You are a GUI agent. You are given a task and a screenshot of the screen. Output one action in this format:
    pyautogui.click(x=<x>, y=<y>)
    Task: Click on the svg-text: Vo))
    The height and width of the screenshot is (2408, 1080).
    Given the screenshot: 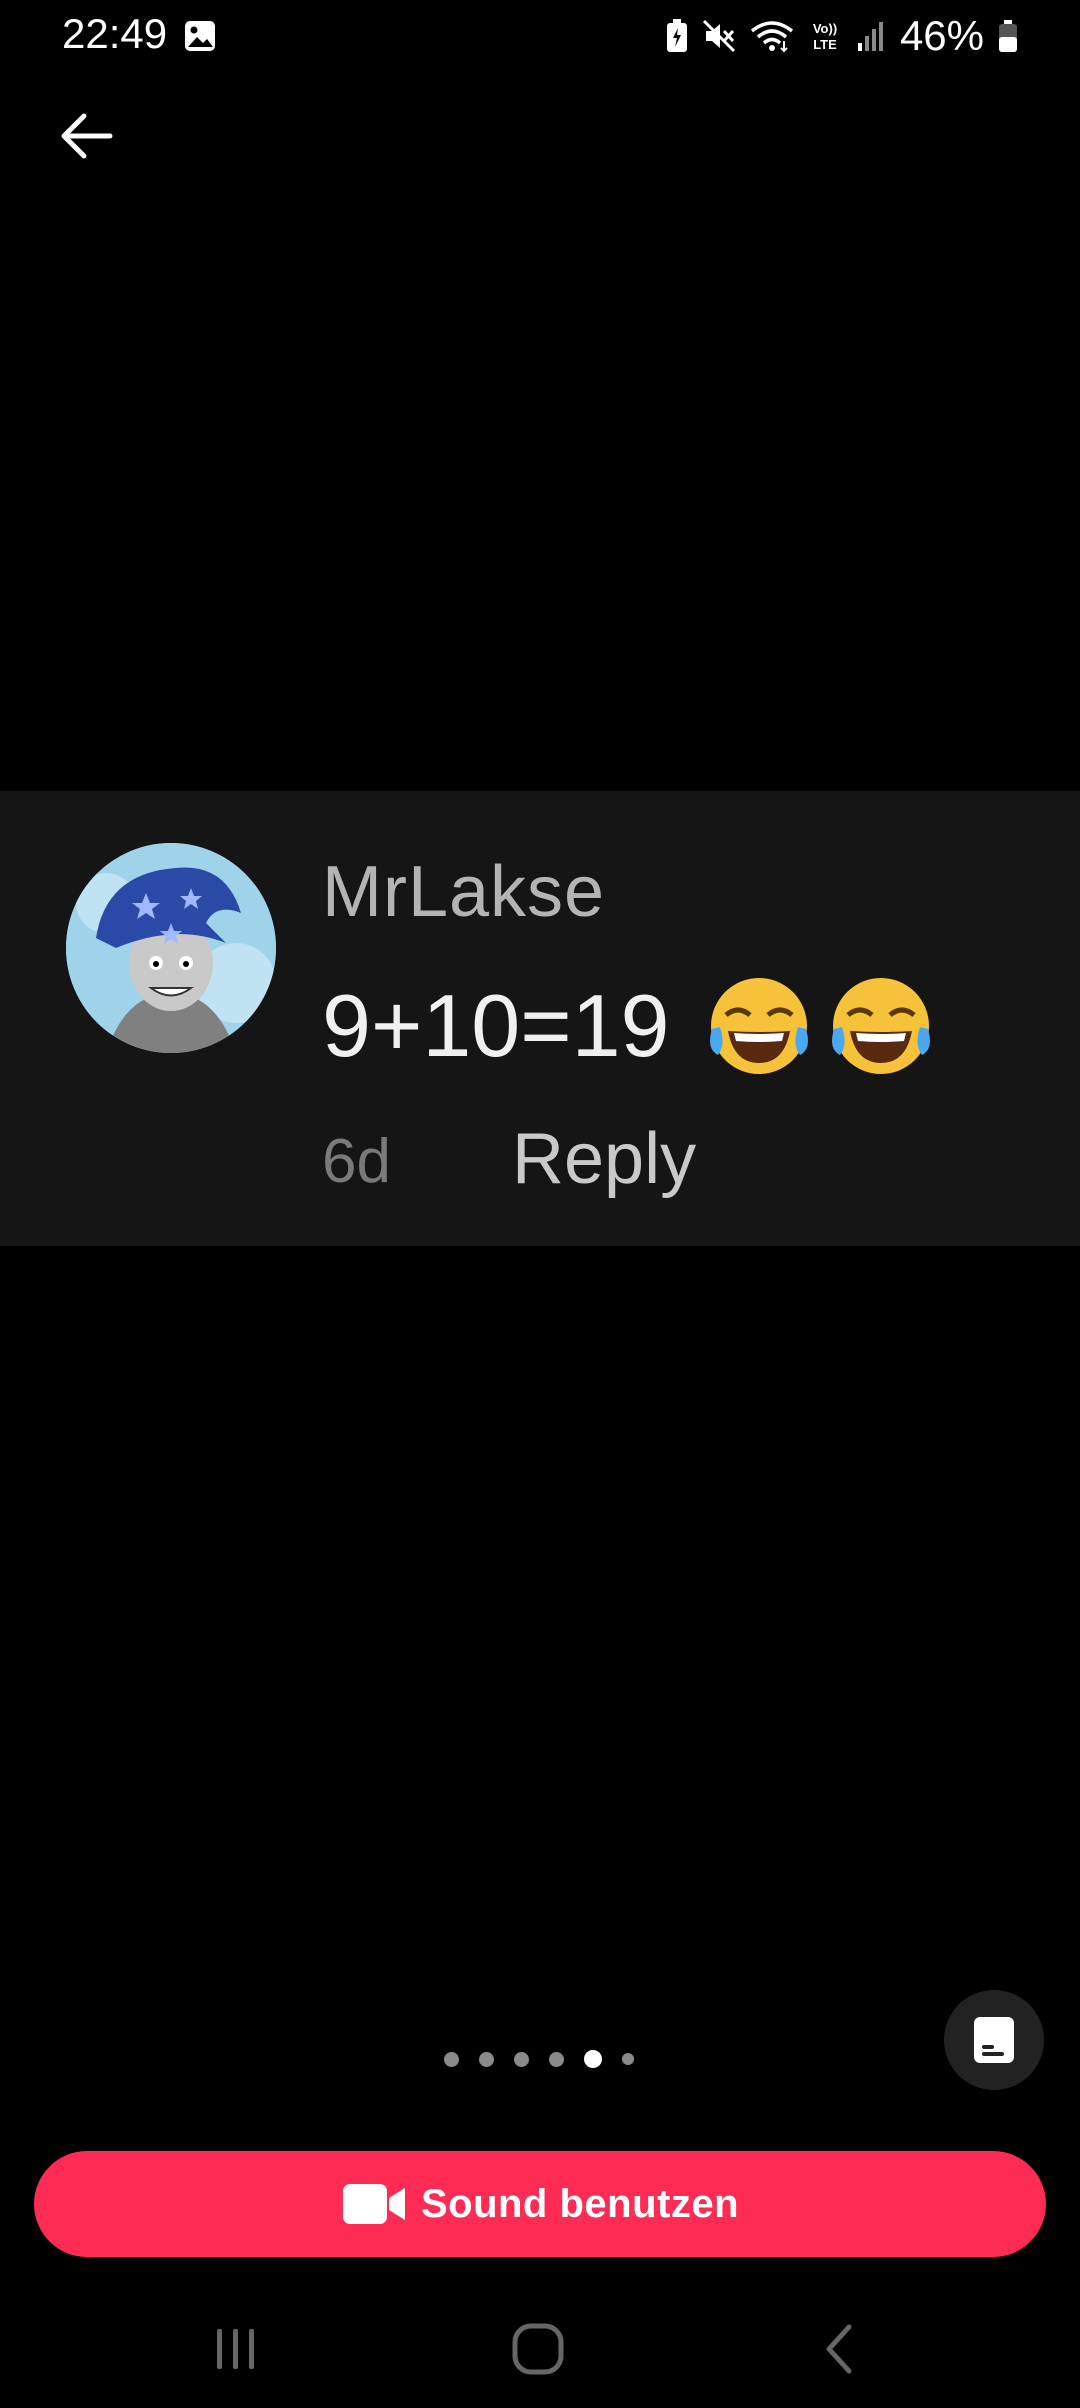 What is the action you would take?
    pyautogui.click(x=825, y=28)
    